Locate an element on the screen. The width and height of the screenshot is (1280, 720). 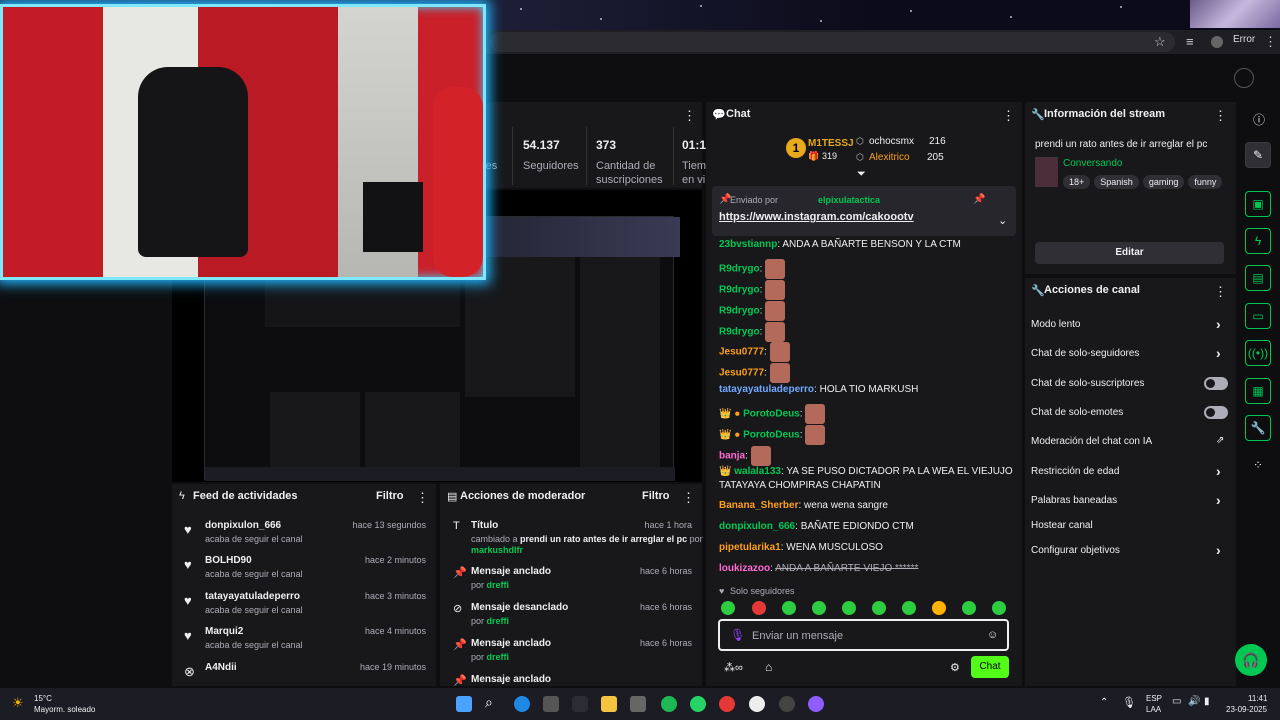
edge-browser-icon is located at coordinates (522, 704).